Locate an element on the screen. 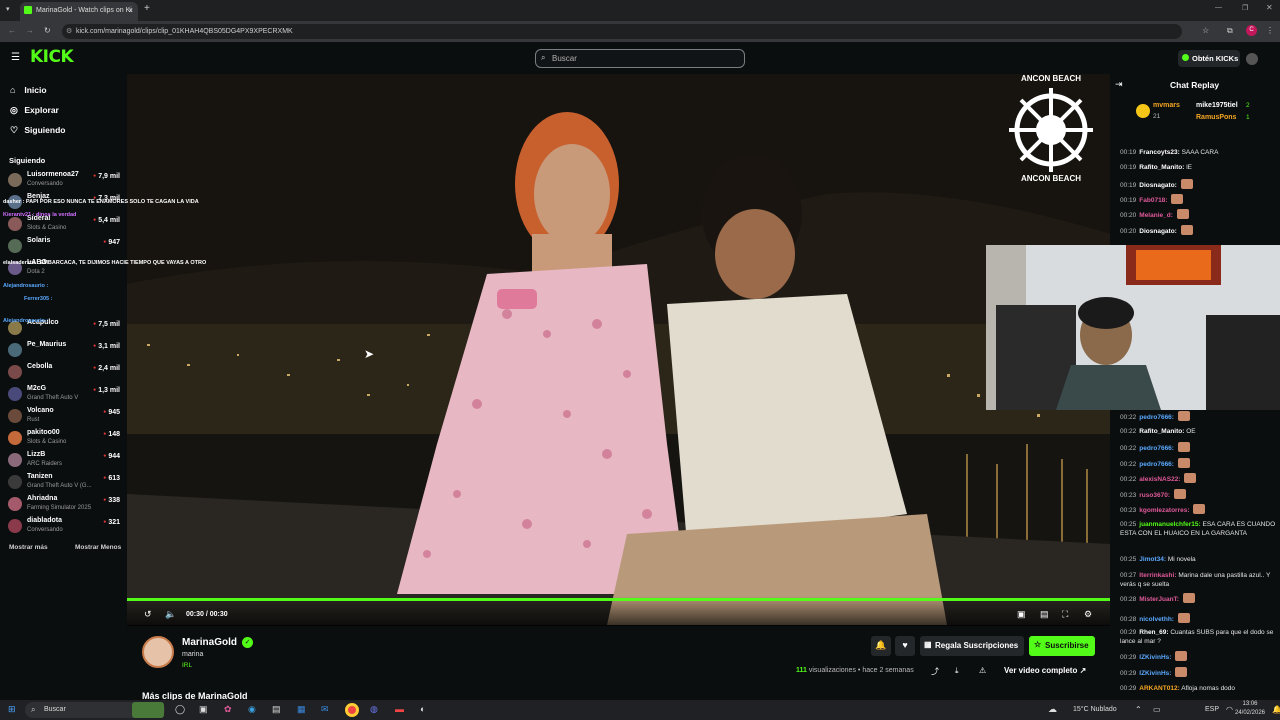 The width and height of the screenshot is (1280, 720). windows-start-icon: ⊞ is located at coordinates (12, 709).